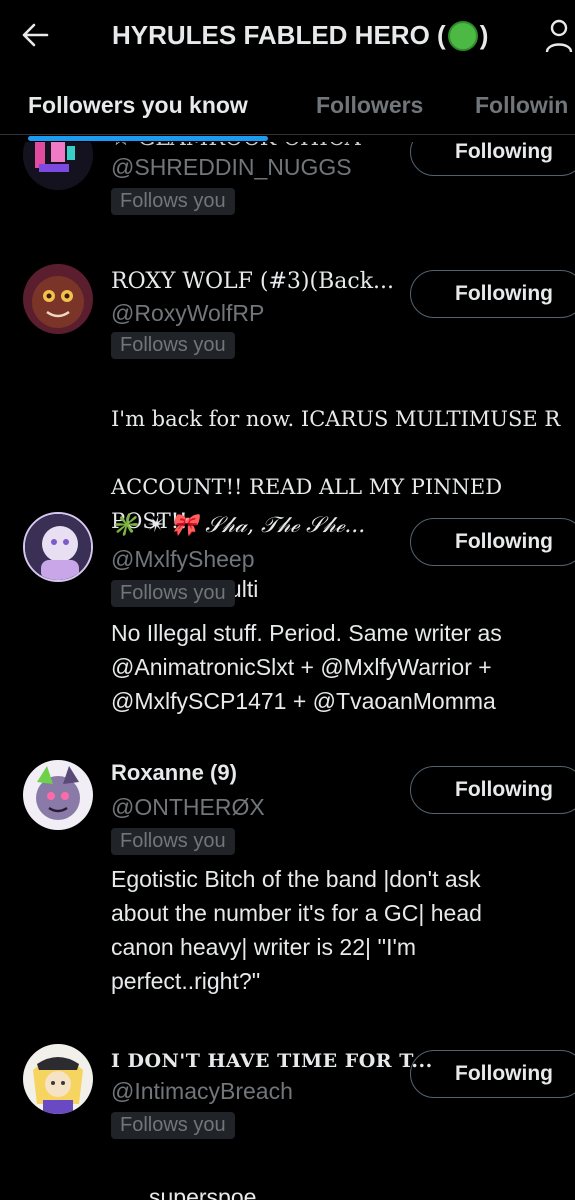 The width and height of the screenshot is (575, 1200). I want to click on active-tab-indicator, so click(148, 138).